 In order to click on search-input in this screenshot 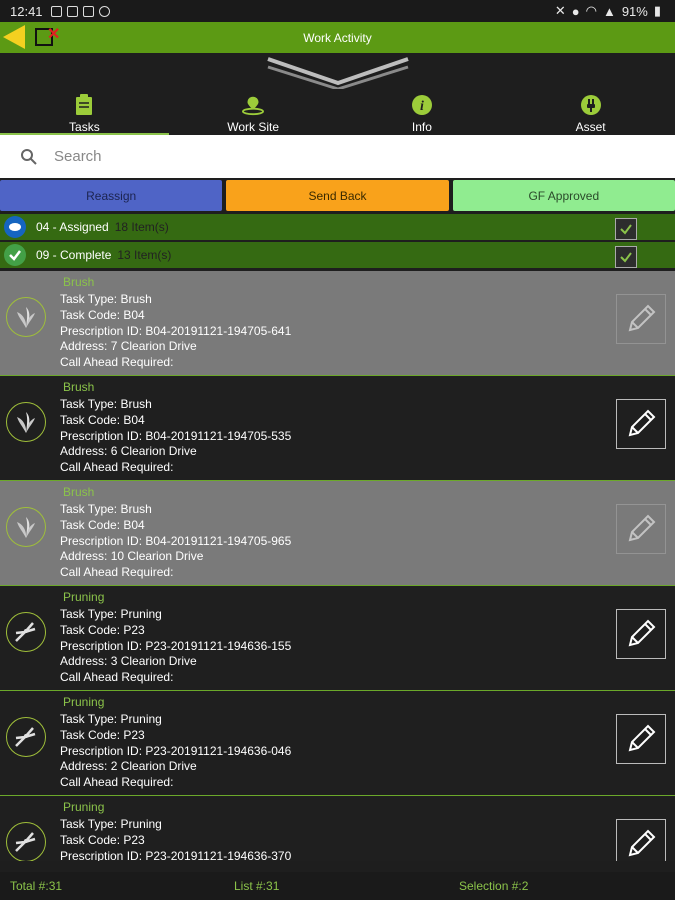, I will do `click(334, 156)`.